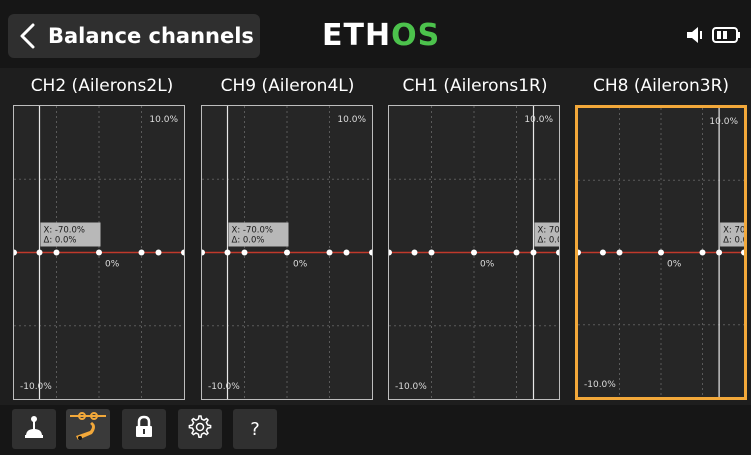 The image size is (751, 455). Describe the element at coordinates (287, 86) in the screenshot. I see `channel-title-ch9: CH9 (Aileron4L)` at that location.